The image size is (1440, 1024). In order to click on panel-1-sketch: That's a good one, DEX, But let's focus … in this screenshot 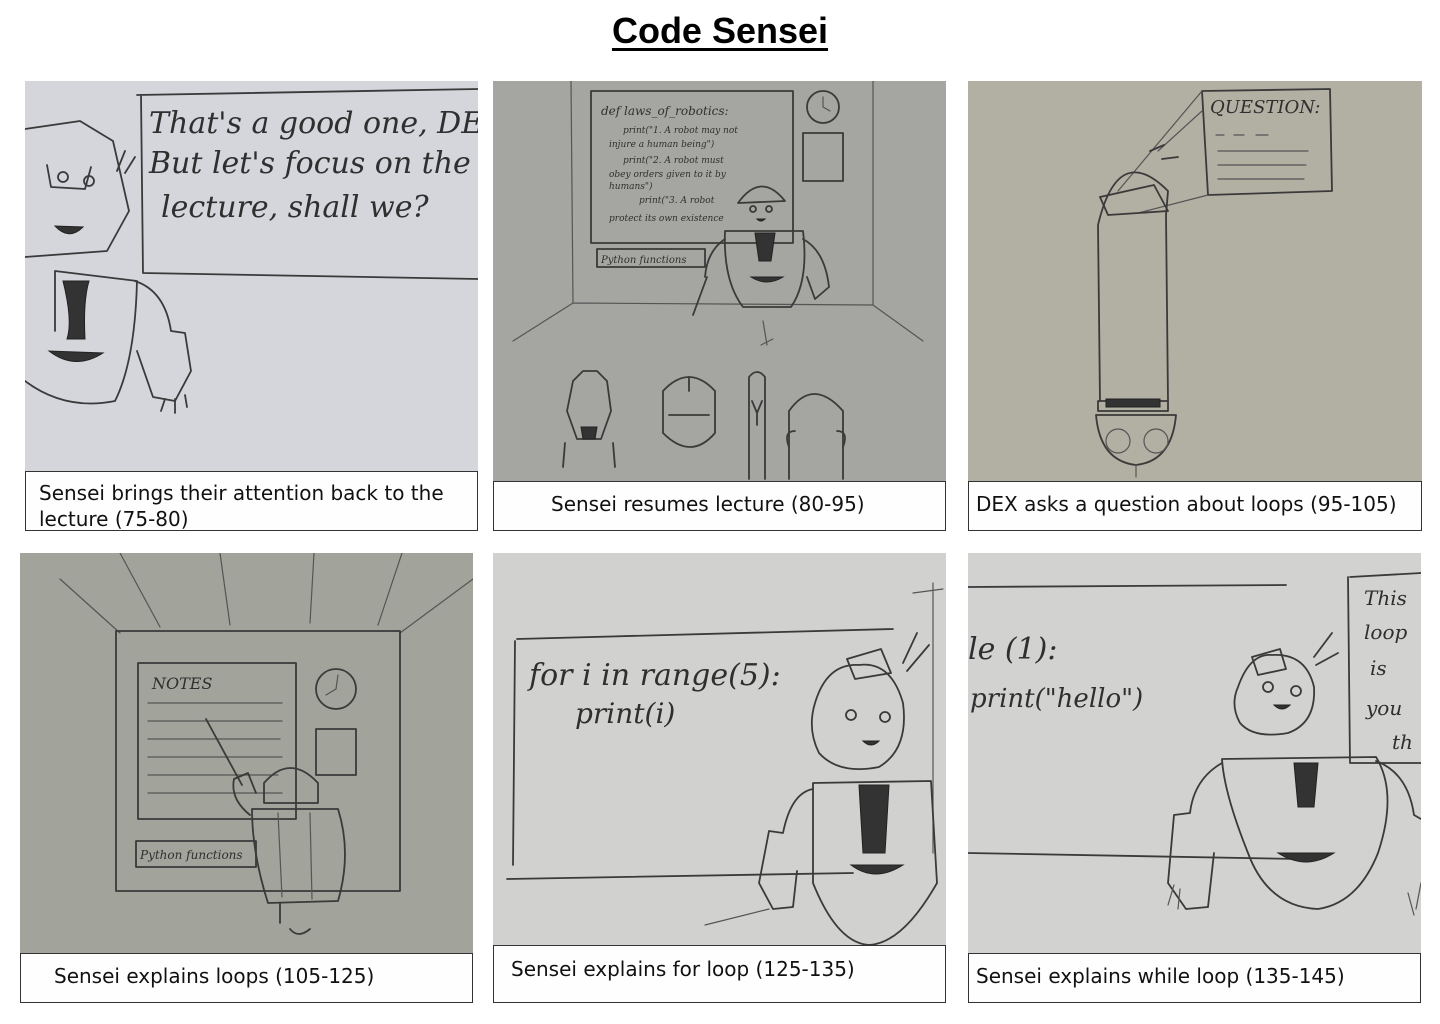, I will do `click(251, 276)`.